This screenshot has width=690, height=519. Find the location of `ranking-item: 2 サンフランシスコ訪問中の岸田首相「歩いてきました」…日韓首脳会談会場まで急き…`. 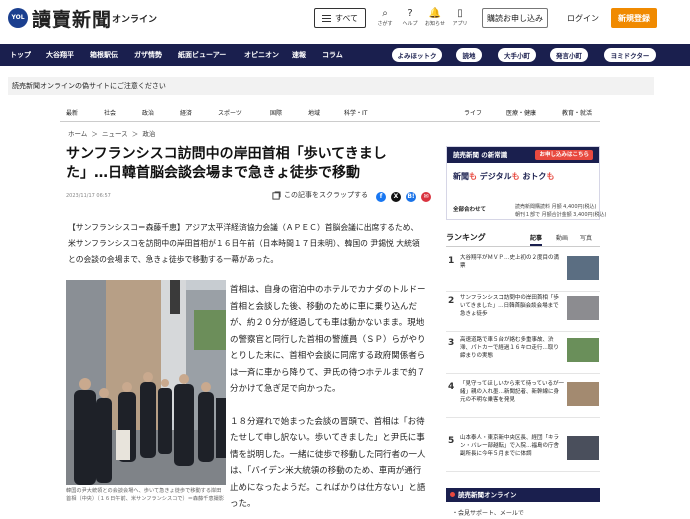

ranking-item: 2 サンフランシスコ訪問中の岸田首相「歩いてきました」…日韓首脳会談会場まで急き… is located at coordinates (523, 312).